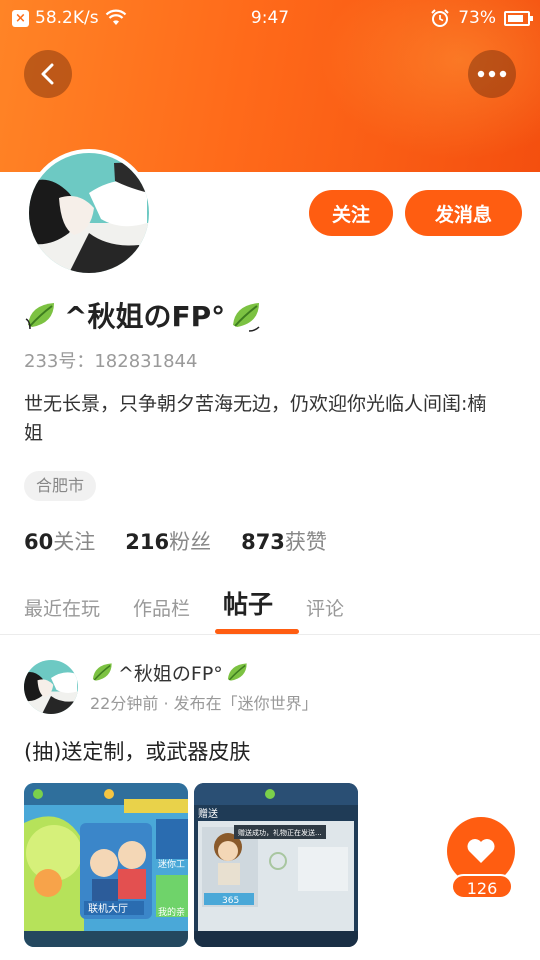 The image size is (540, 960). I want to click on stat-label: 获赞, so click(305, 542).